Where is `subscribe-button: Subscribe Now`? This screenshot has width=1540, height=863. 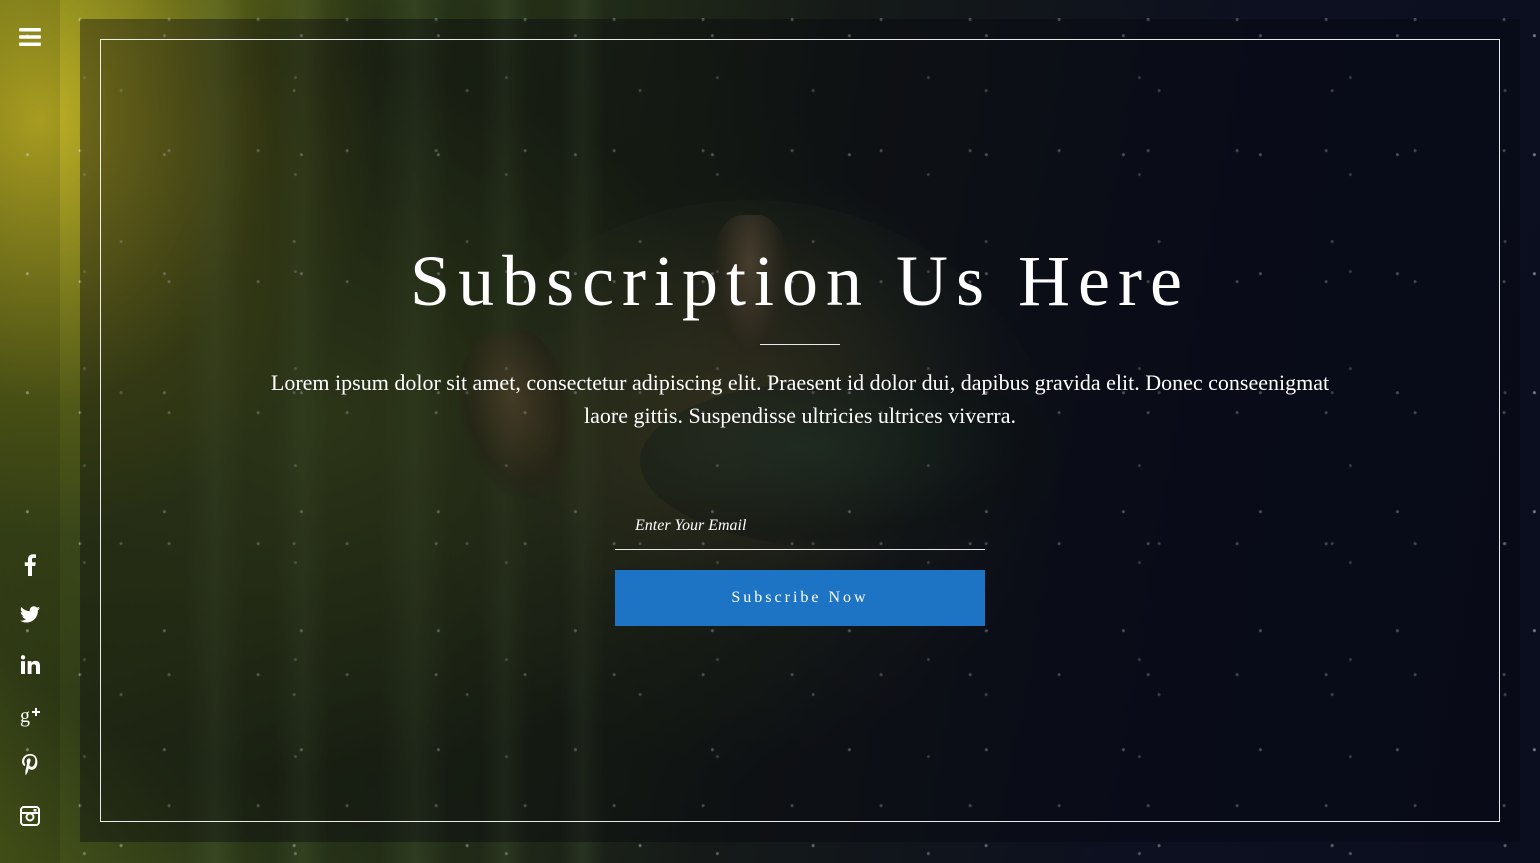
subscribe-button: Subscribe Now is located at coordinates (800, 598).